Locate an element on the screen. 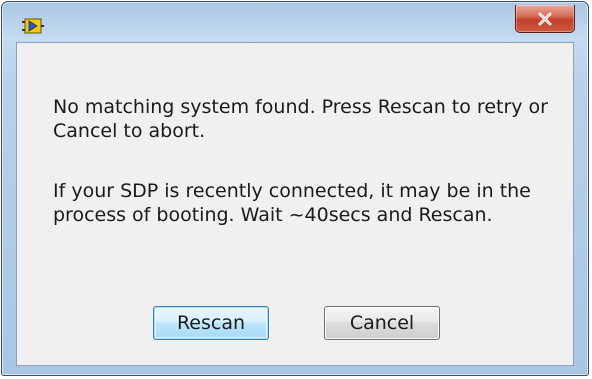 The width and height of the screenshot is (592, 379). title-bar is located at coordinates (295, 22).